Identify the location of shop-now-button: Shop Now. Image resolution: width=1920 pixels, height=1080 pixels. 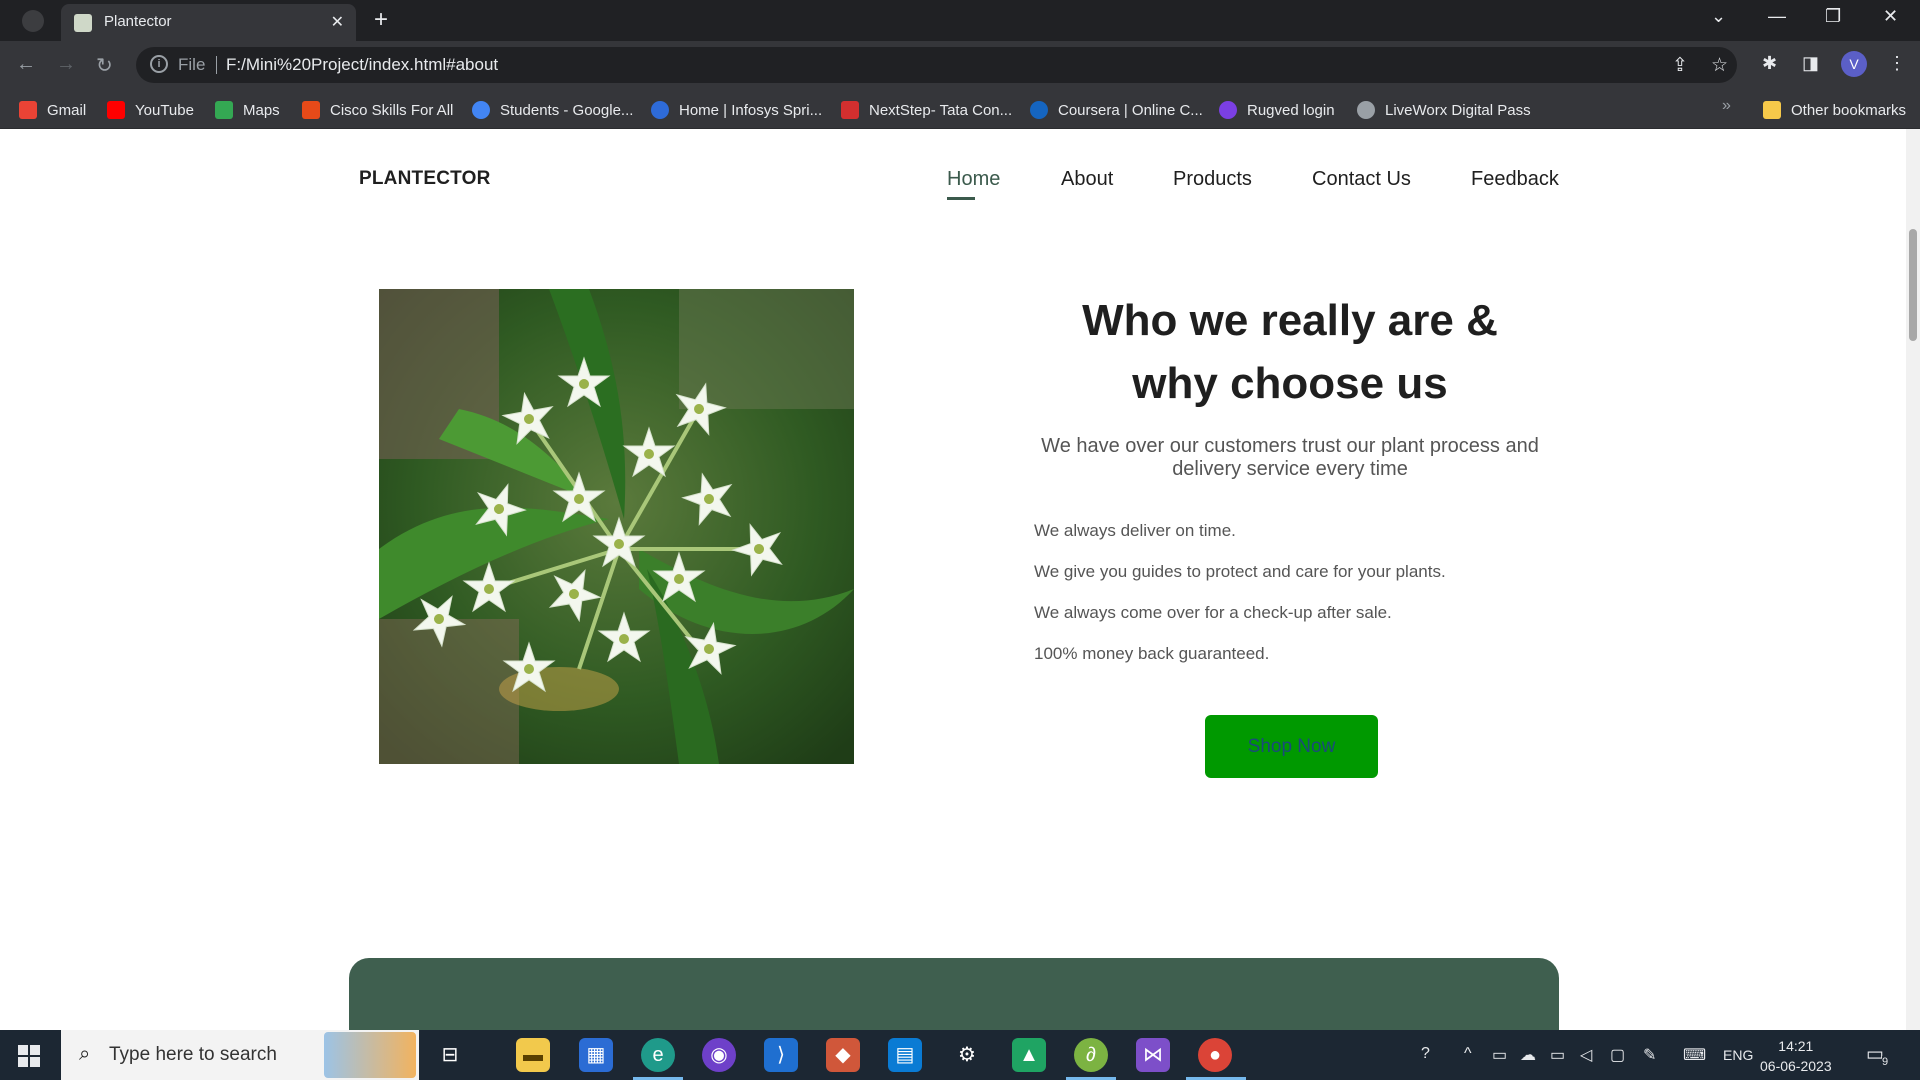
(1291, 746).